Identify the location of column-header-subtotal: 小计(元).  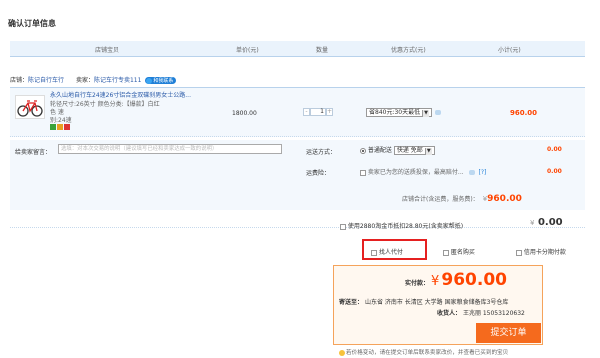
(509, 50).